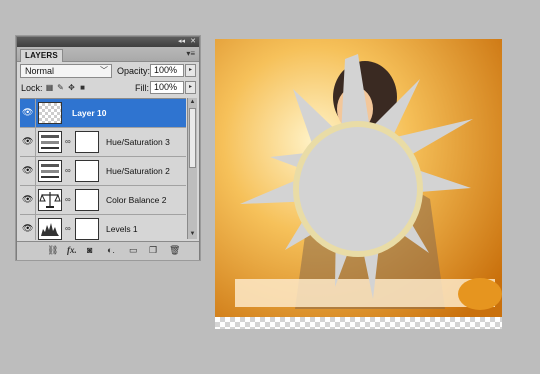  Describe the element at coordinates (358, 189) in the screenshot. I see `sunburst-center` at that location.